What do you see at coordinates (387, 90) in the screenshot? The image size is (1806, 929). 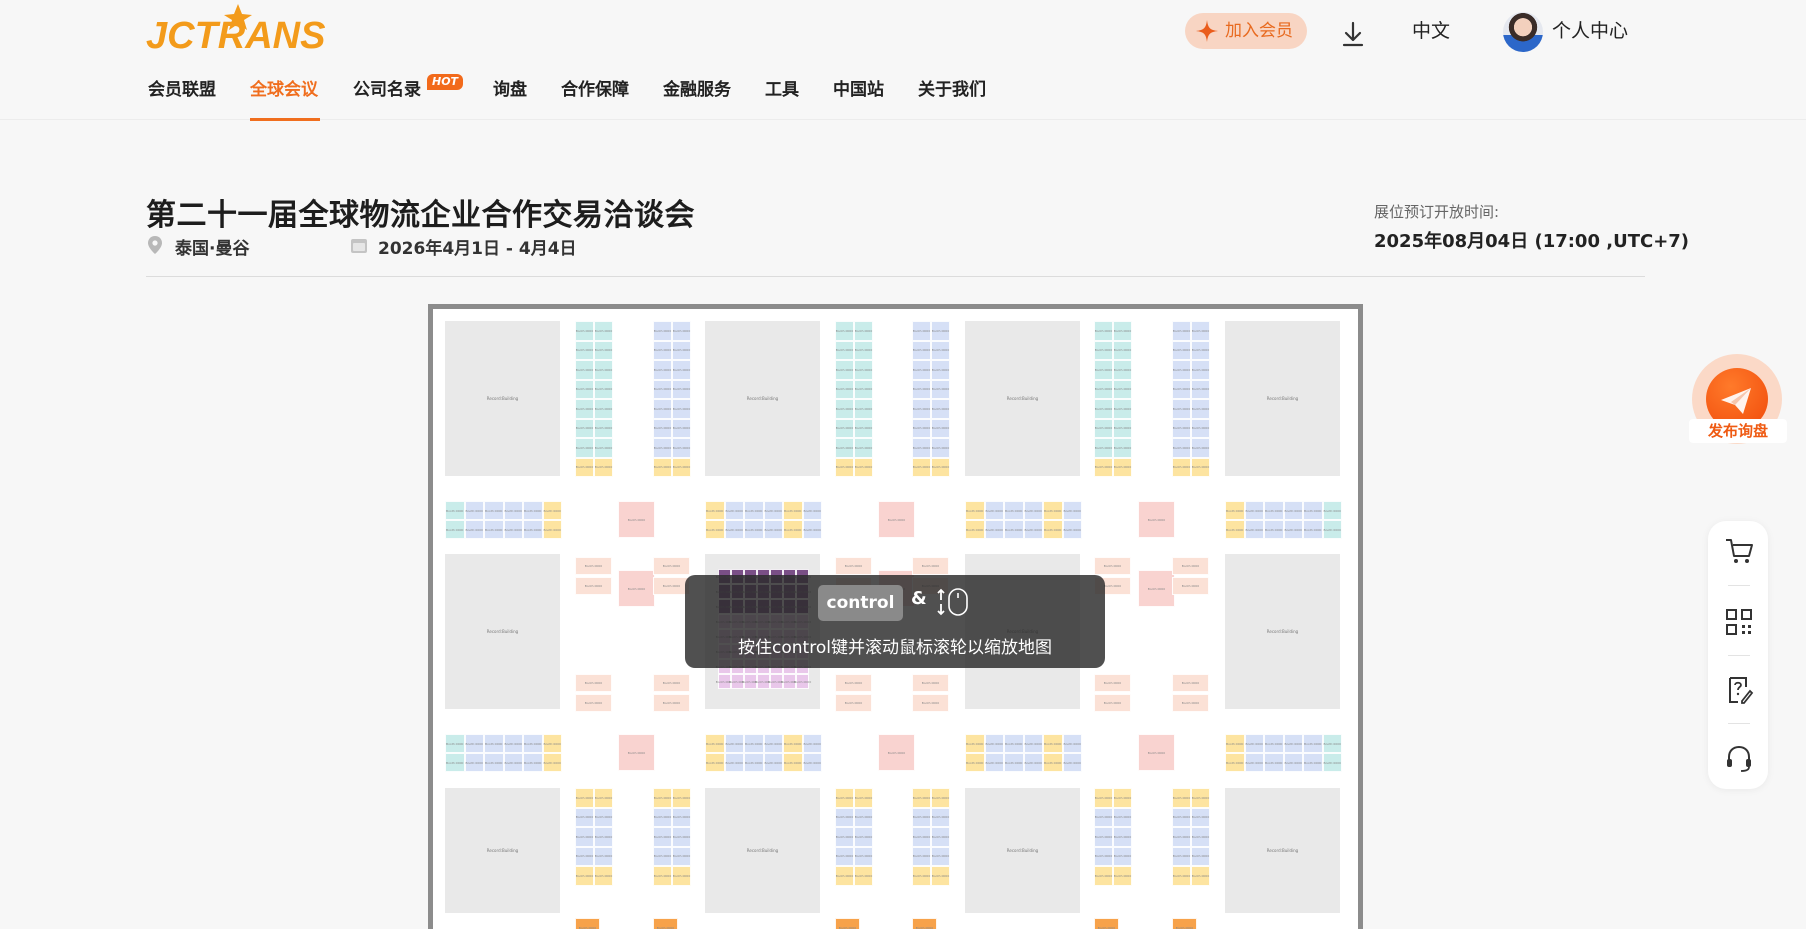 I see `nav-item-company-directory: 公司名录` at bounding box center [387, 90].